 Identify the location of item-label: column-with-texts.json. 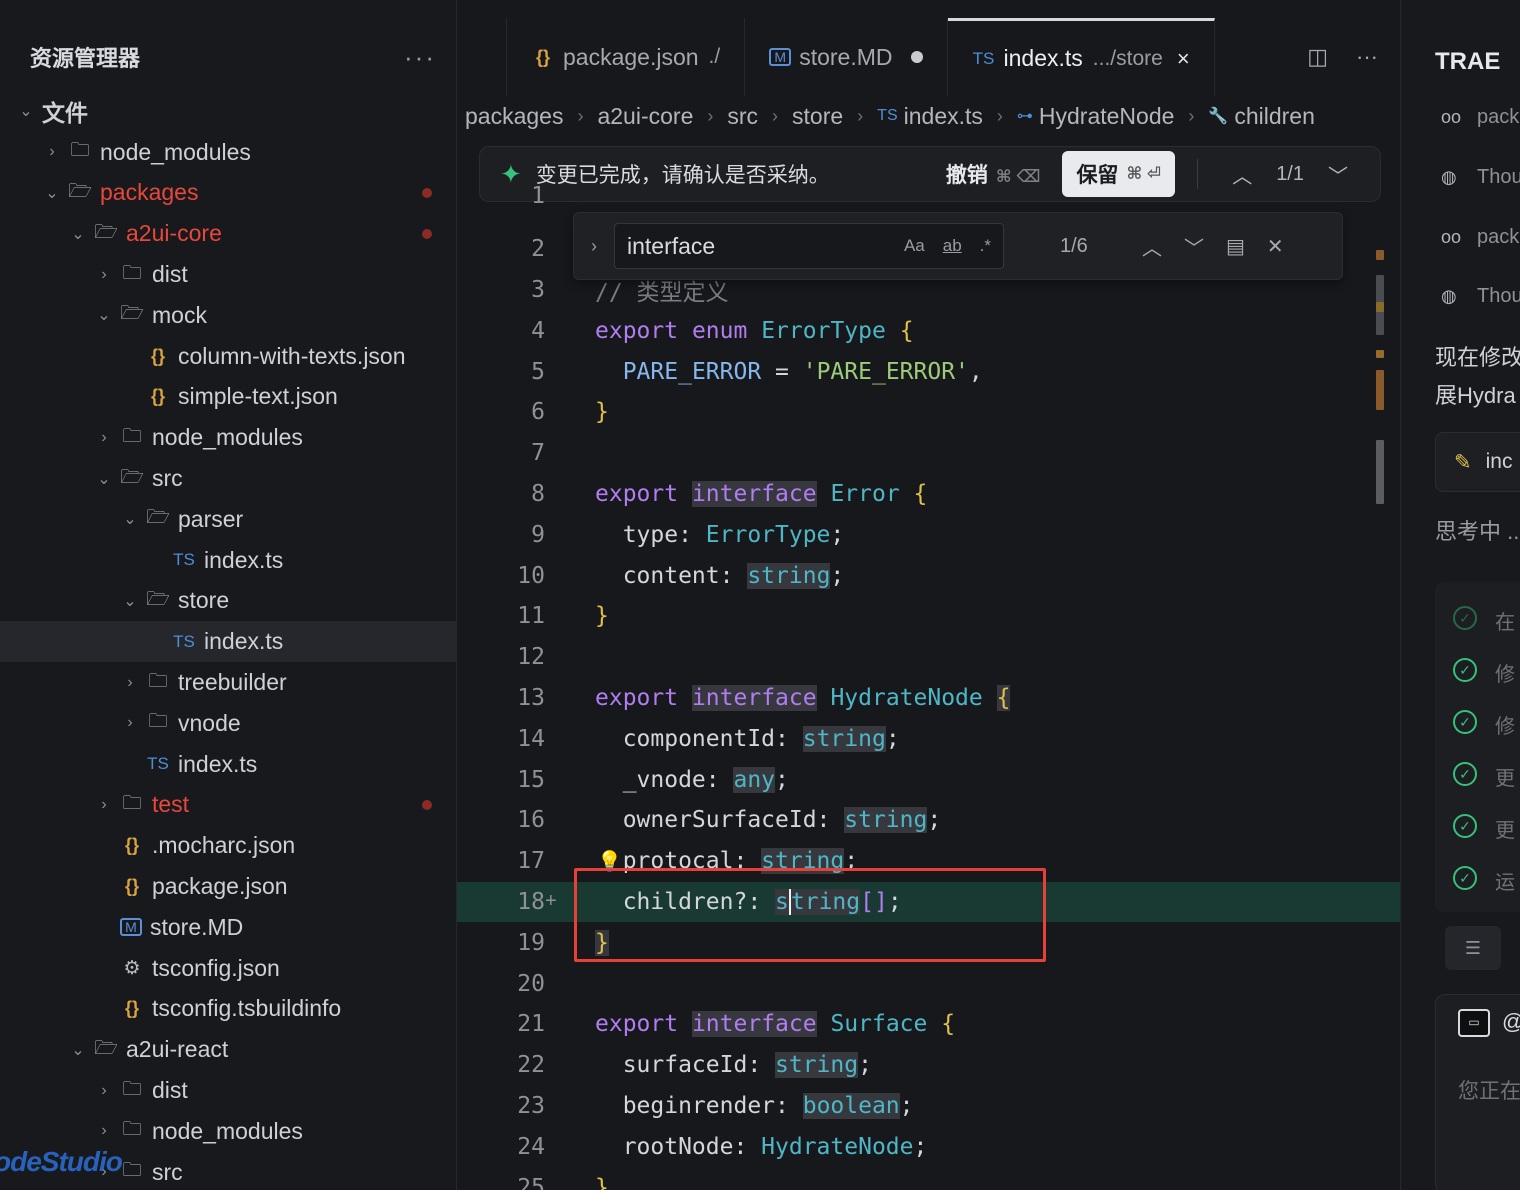
(292, 355).